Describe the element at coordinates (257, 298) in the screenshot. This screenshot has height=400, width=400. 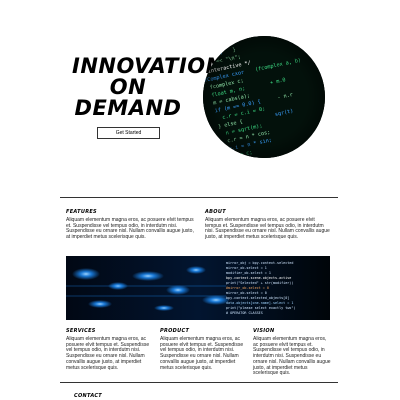
I see `svg-text:bpy.context.selected_objects[0: bpy.context.selected_objects[0]` at that location.